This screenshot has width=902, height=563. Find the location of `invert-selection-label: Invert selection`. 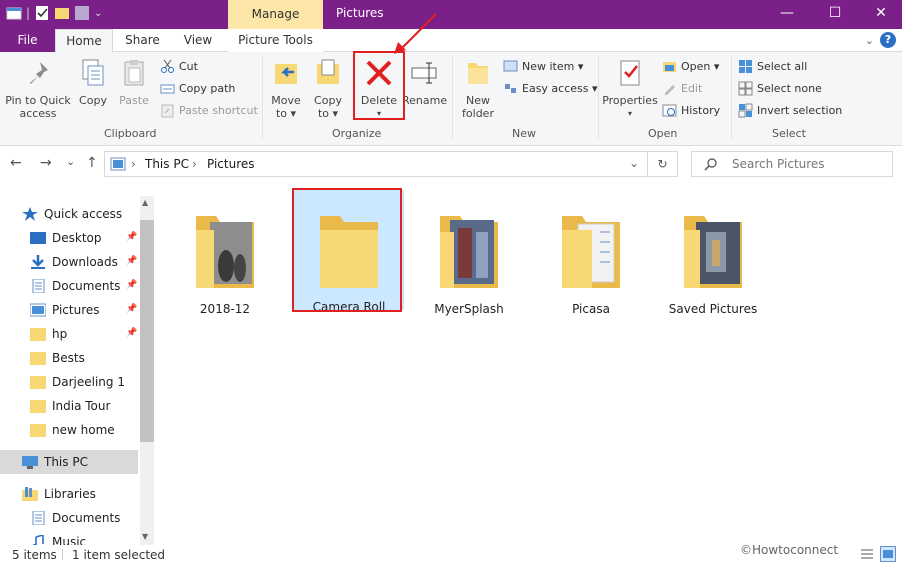

invert-selection-label: Invert selection is located at coordinates (800, 110).